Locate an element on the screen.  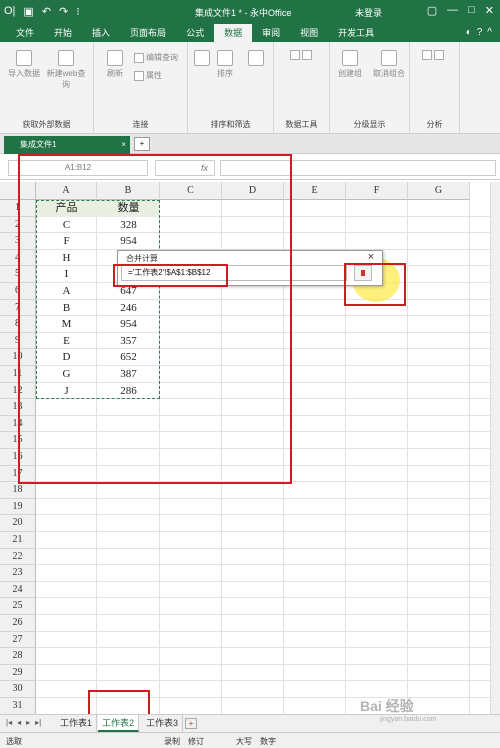
new-document-icon: + is located at coordinates (142, 144).